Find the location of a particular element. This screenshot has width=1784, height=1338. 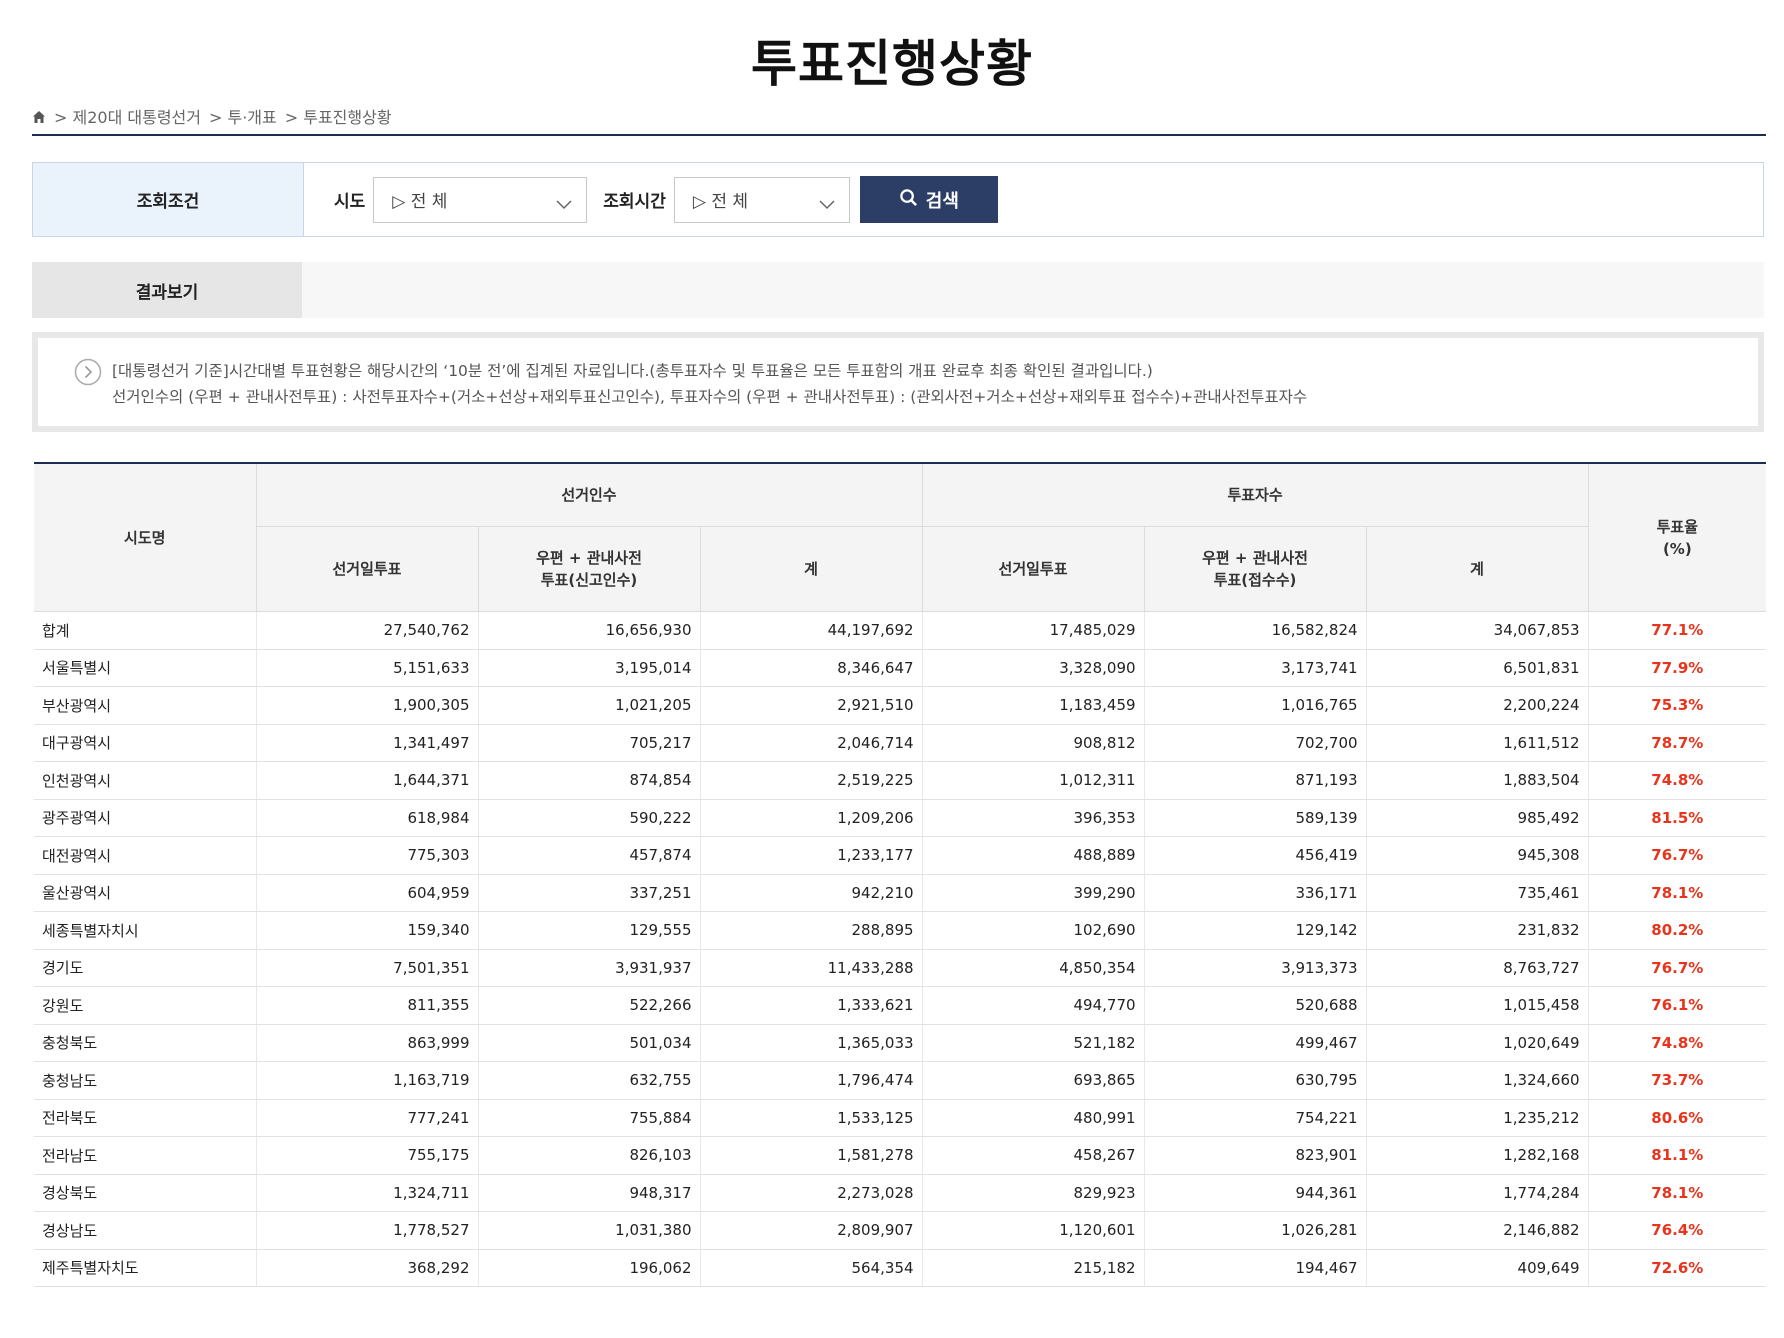

cell-electorate-day: 777,241 is located at coordinates (367, 1118).